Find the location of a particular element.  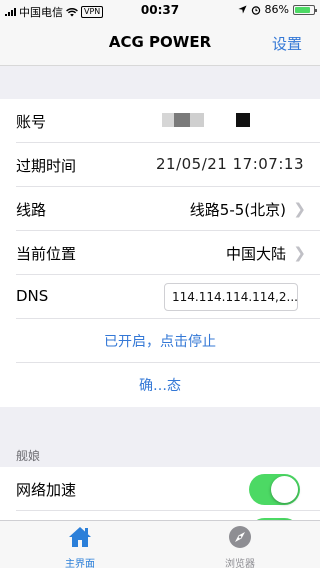

route-label: 线路 is located at coordinates (31, 210).